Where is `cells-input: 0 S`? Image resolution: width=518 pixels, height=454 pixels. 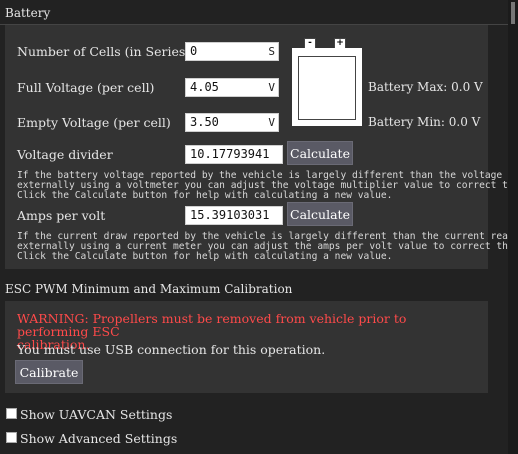 cells-input: 0 S is located at coordinates (232, 51).